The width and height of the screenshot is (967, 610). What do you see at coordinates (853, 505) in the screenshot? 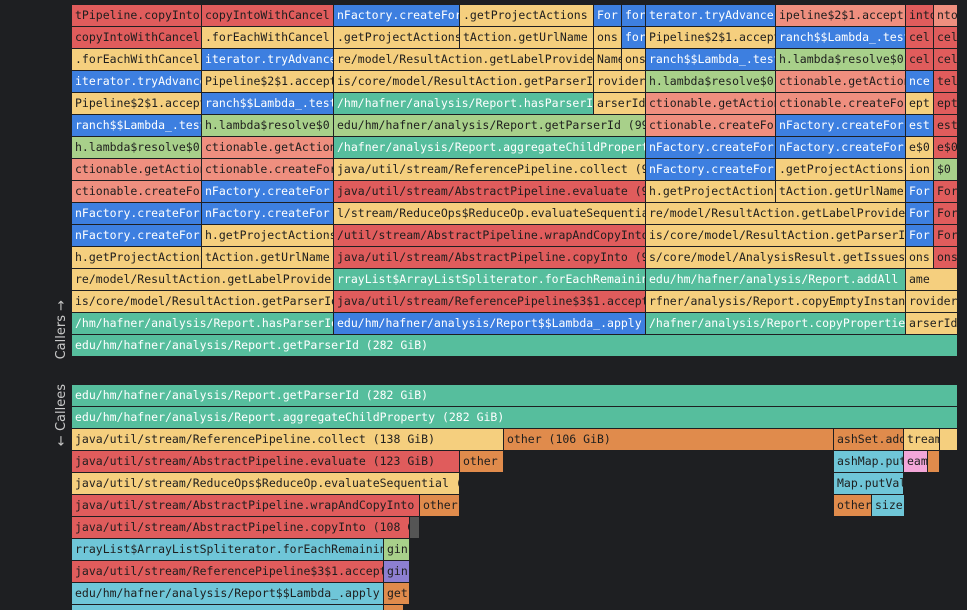
I see `callee-frame-5-2: other` at bounding box center [853, 505].